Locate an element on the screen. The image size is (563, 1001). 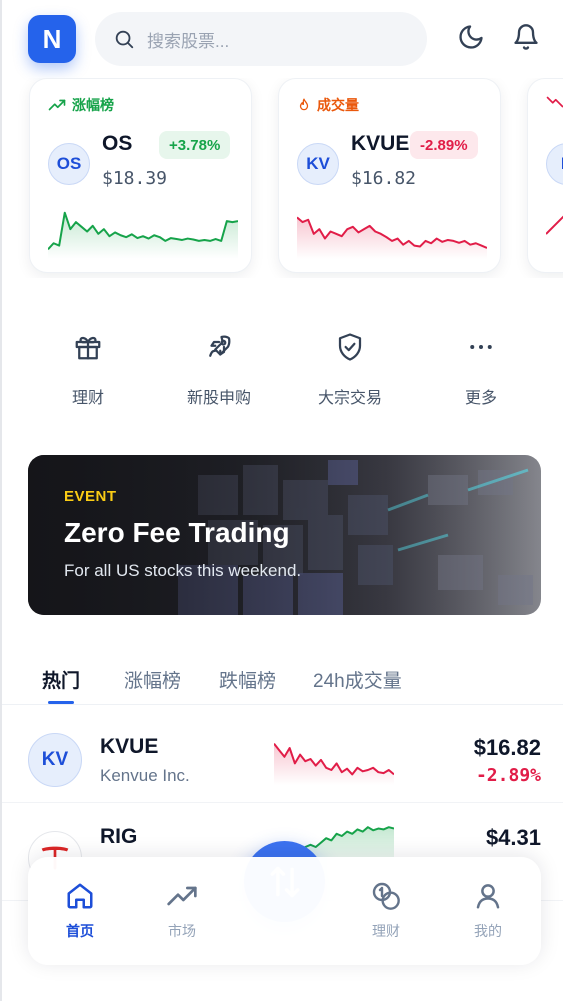
card-tag is located at coordinates (554, 102).